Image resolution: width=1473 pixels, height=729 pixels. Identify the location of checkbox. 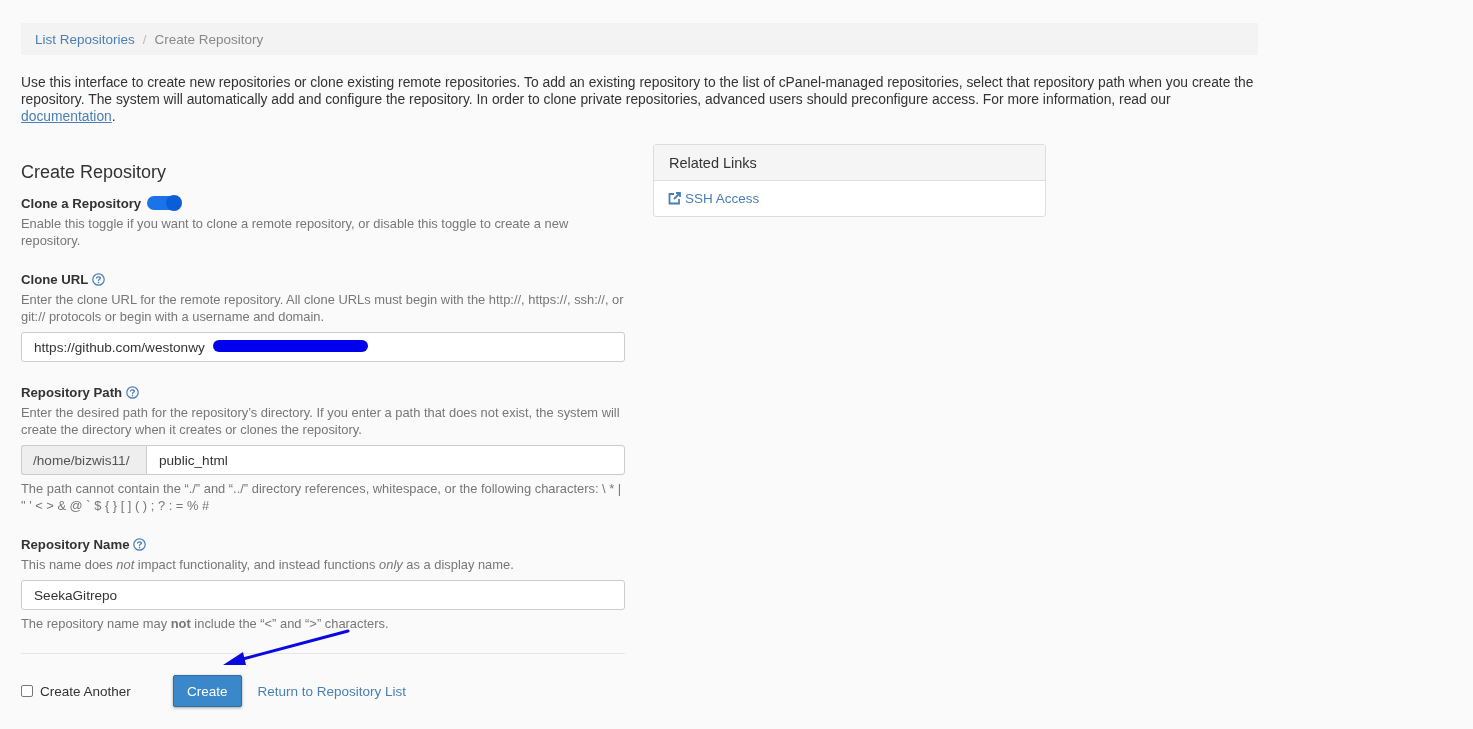
(27, 691).